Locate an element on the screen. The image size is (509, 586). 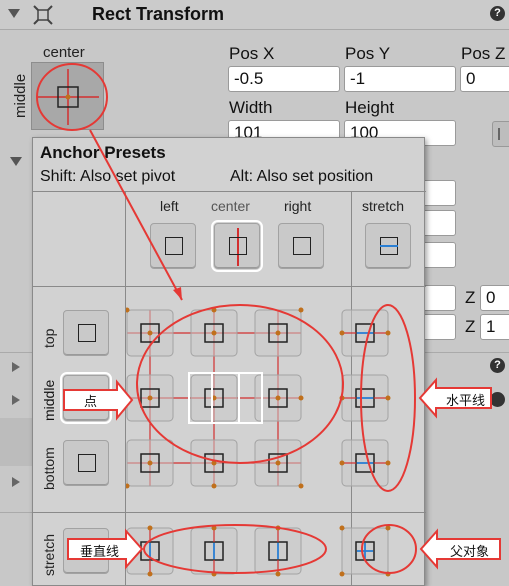
component-title: Rect Transform is located at coordinates (158, 14).